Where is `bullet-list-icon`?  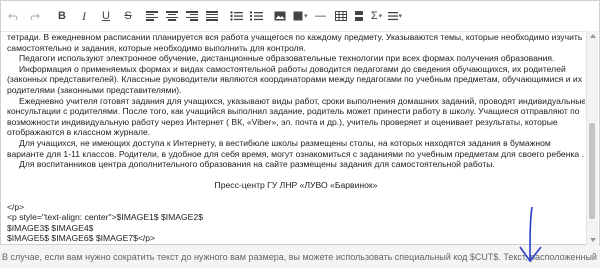 bullet-list-icon is located at coordinates (236, 16).